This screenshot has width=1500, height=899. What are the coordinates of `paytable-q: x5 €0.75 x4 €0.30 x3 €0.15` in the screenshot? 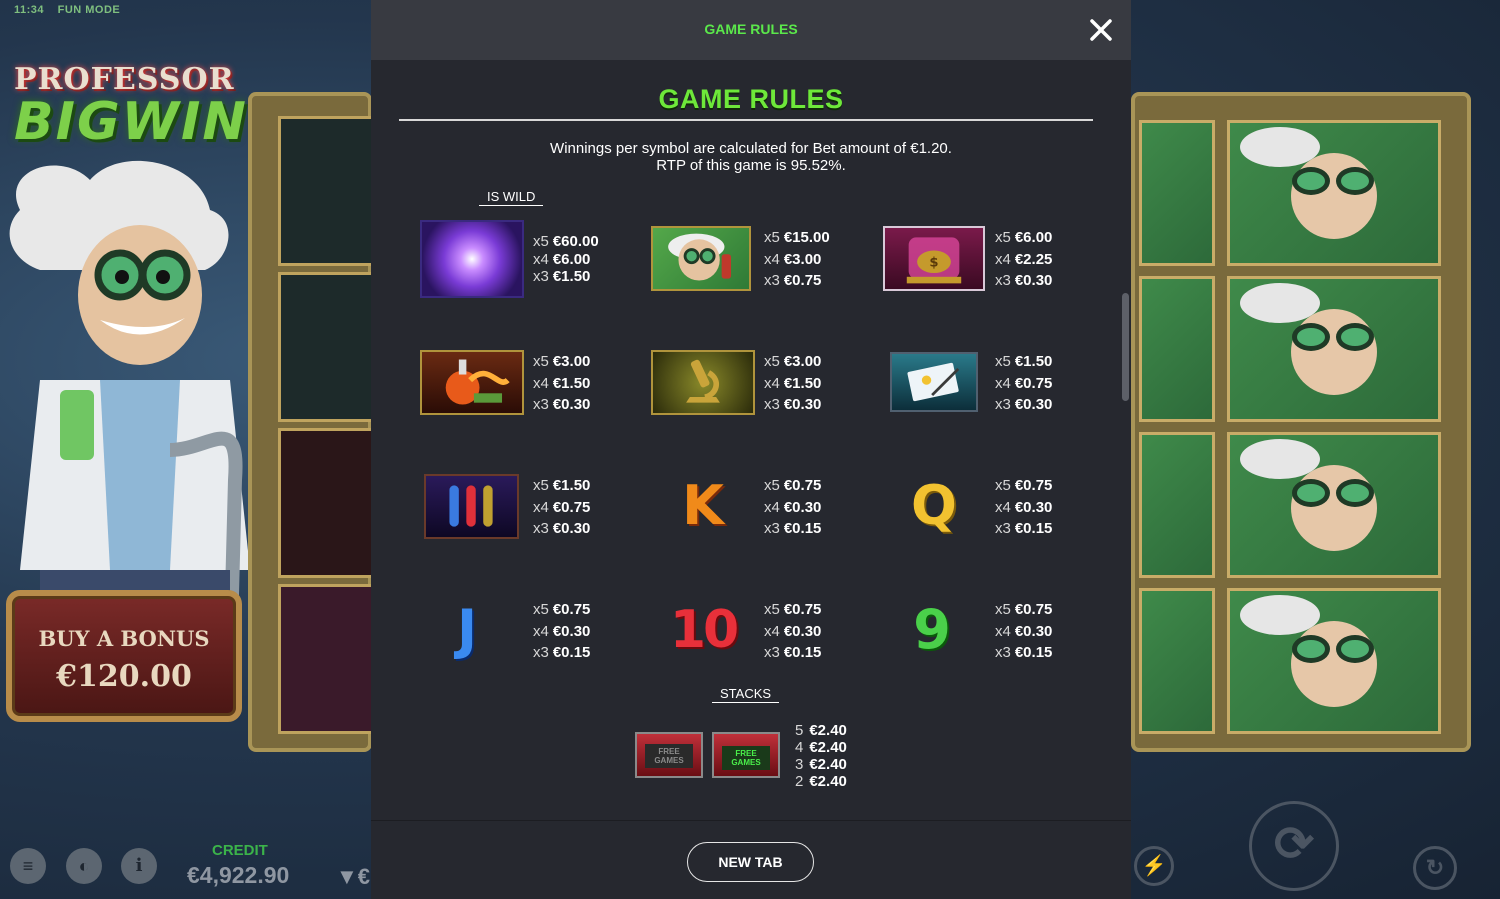 It's located at (1024, 507).